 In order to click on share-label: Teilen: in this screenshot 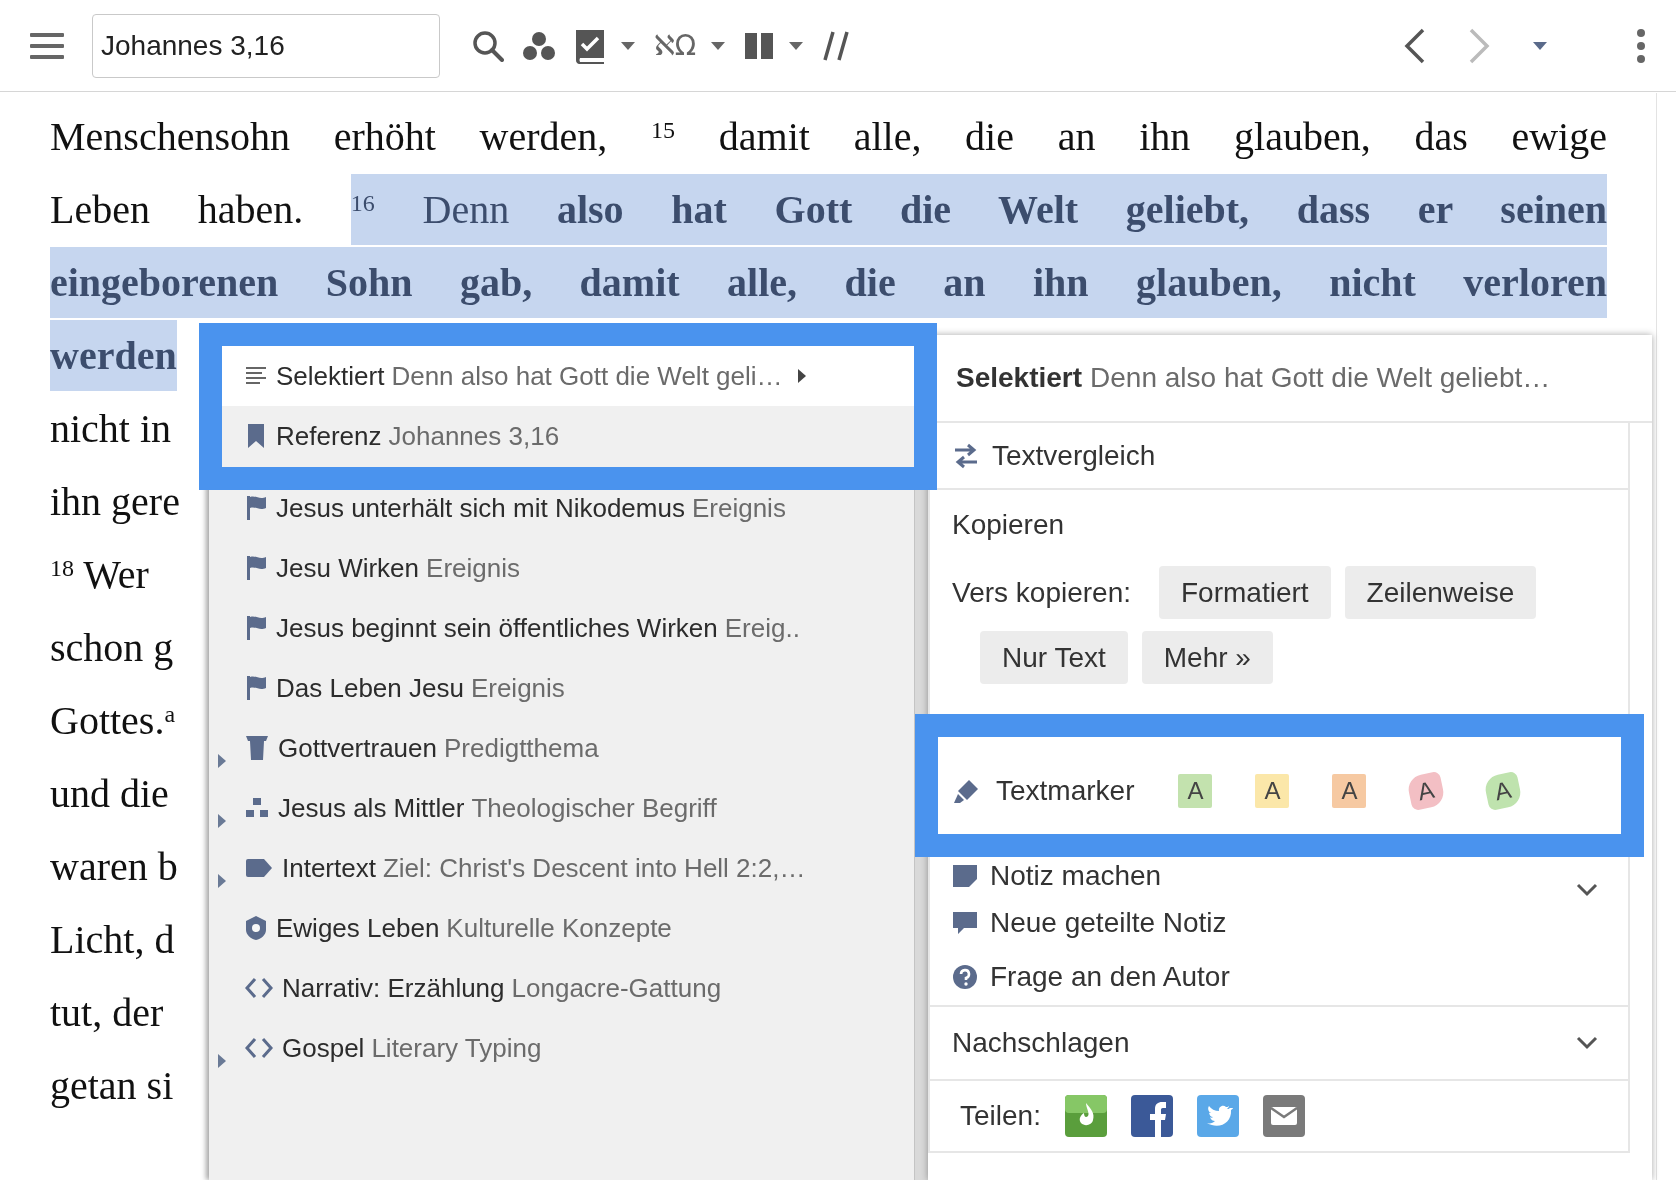, I will do `click(1000, 1116)`.